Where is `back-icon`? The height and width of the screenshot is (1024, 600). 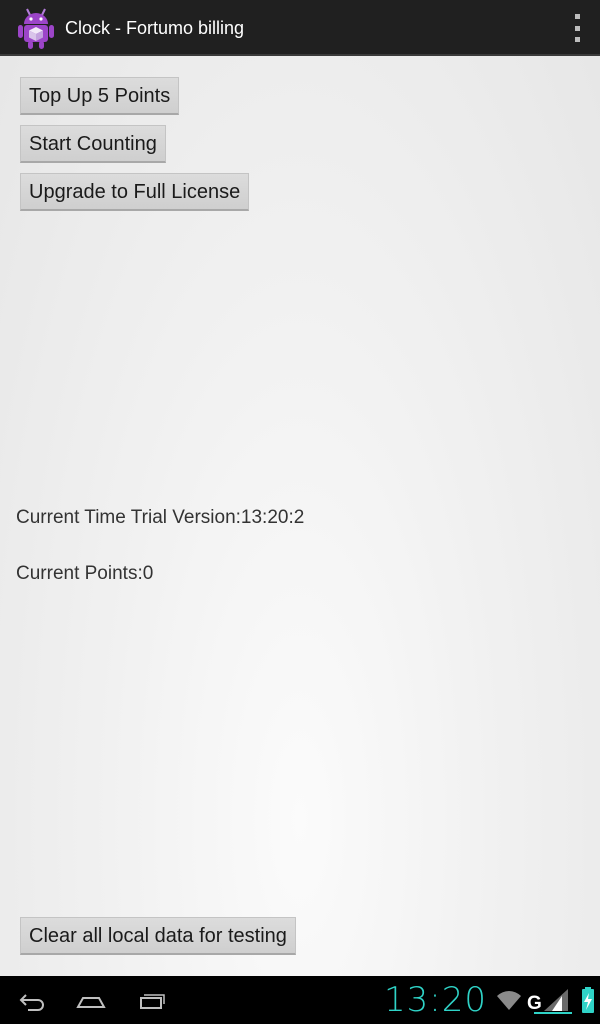
back-icon is located at coordinates (31, 1000).